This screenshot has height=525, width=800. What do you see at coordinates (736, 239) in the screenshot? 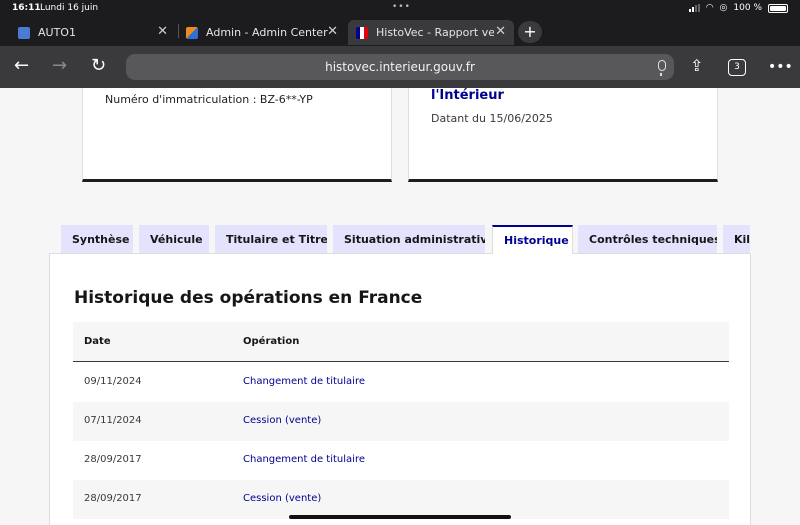
I see `tab-kilometrage: Kilo` at bounding box center [736, 239].